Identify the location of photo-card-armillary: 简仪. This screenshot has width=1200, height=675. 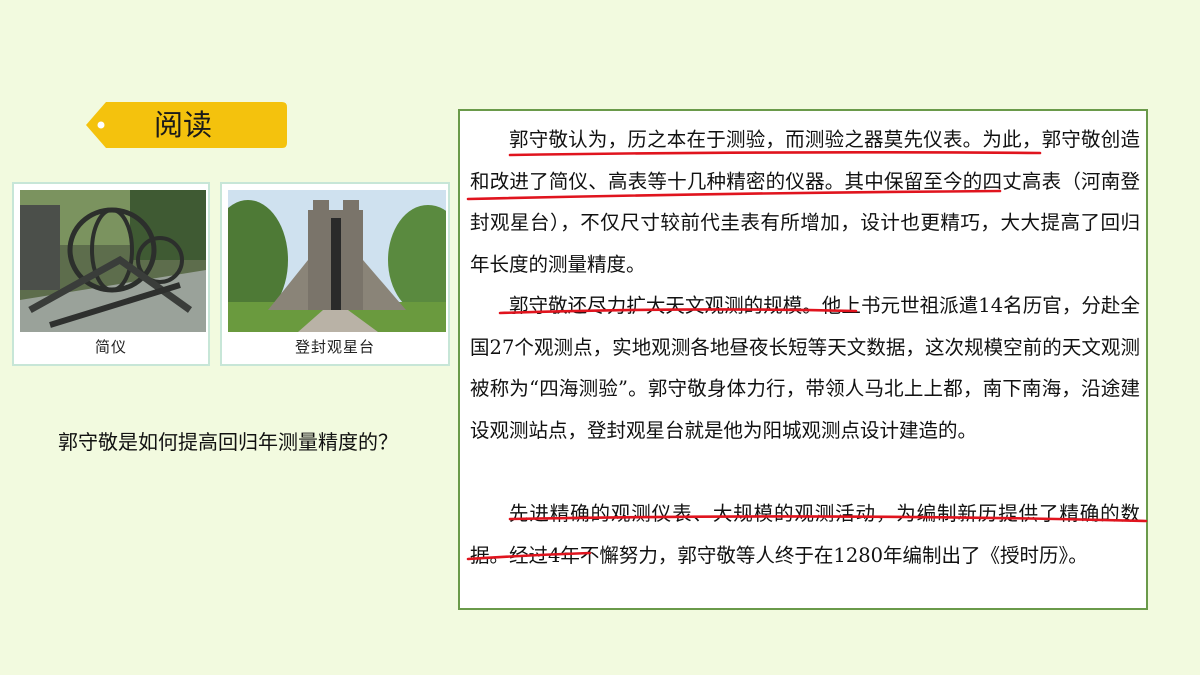
(111, 274).